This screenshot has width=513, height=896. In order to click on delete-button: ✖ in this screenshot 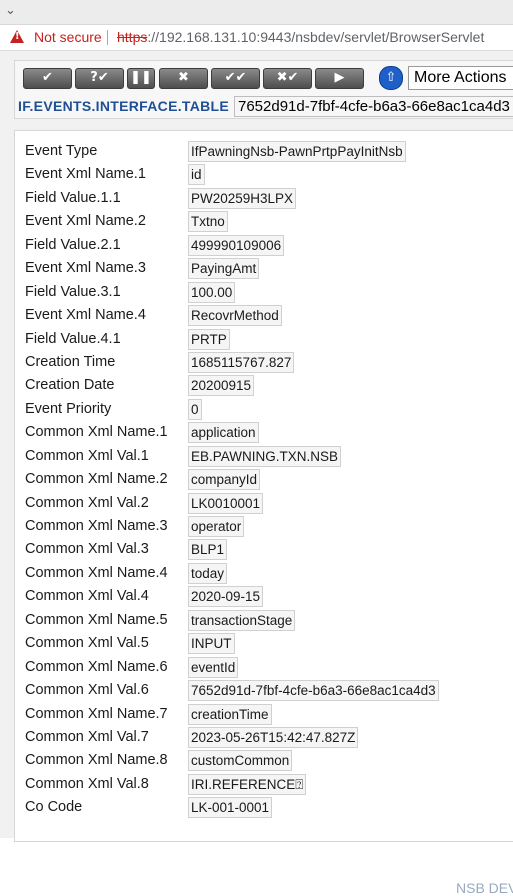, I will do `click(183, 78)`.